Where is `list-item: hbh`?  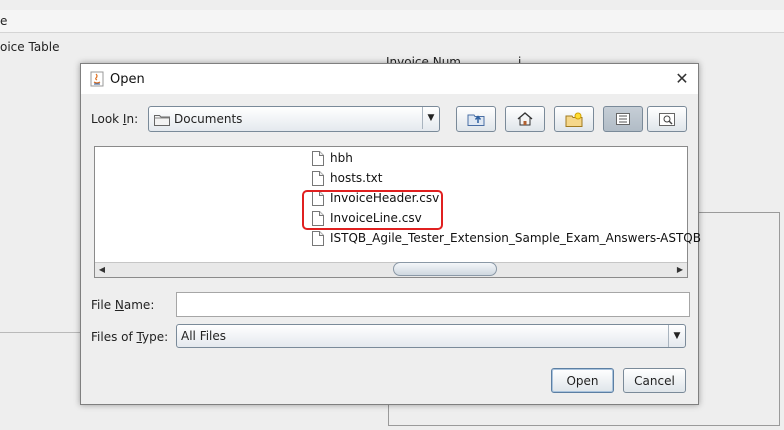 list-item: hbh is located at coordinates (332, 158).